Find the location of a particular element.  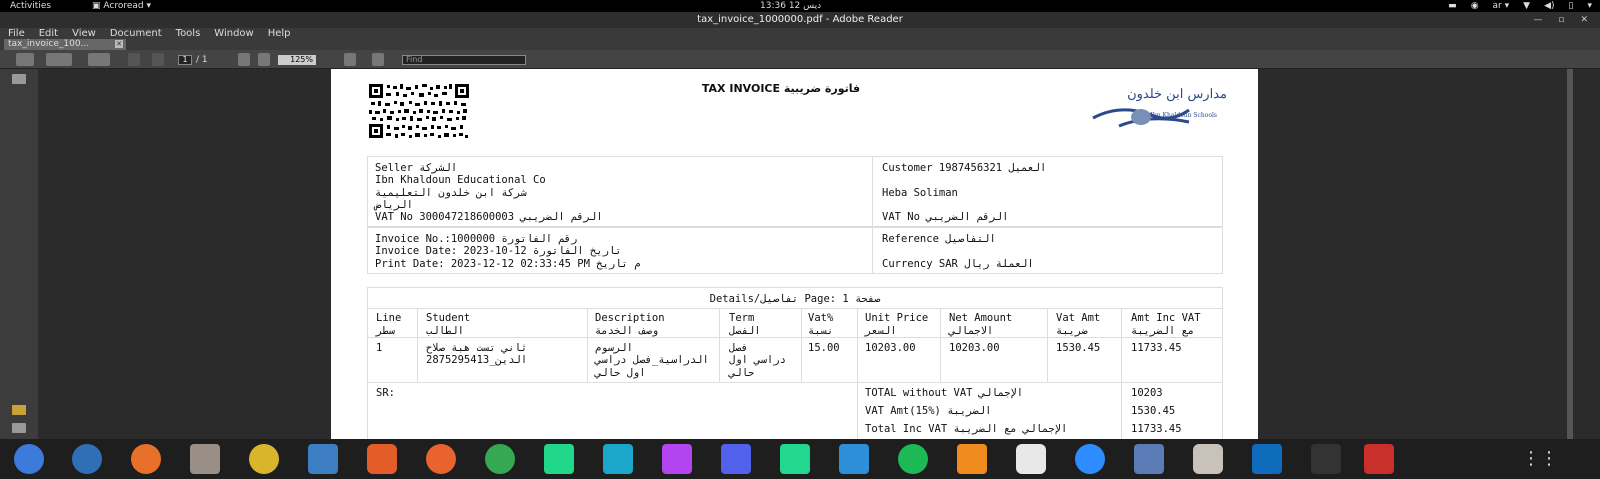

taskbar: ⋮⋮ is located at coordinates (800, 459).